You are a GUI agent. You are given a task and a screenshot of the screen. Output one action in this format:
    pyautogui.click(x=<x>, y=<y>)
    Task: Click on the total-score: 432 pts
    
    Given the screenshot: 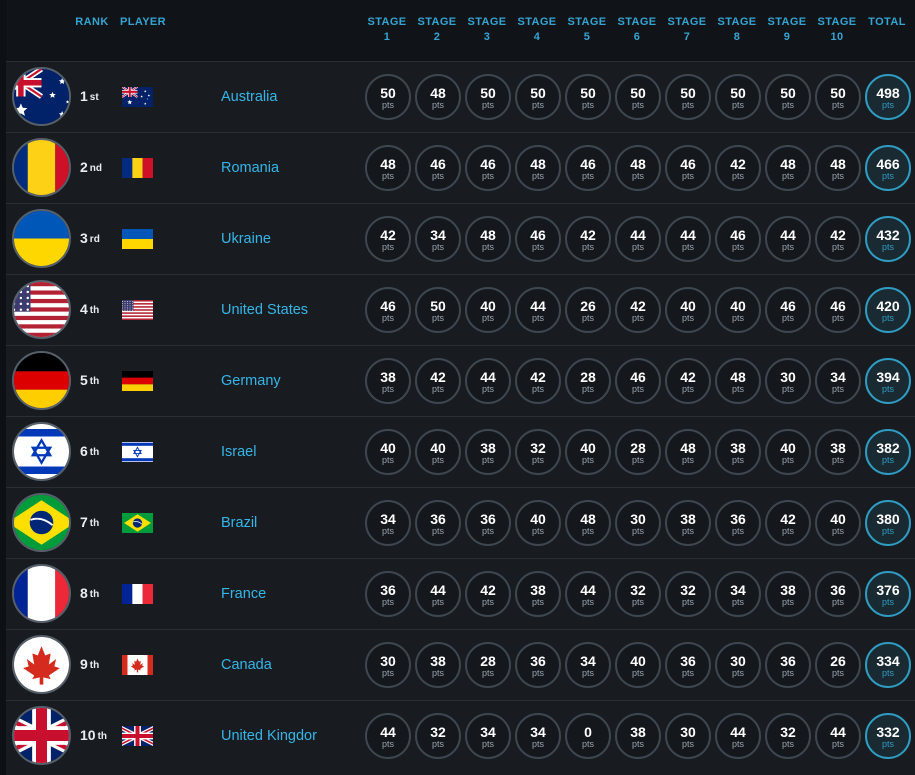 What is the action you would take?
    pyautogui.click(x=888, y=239)
    